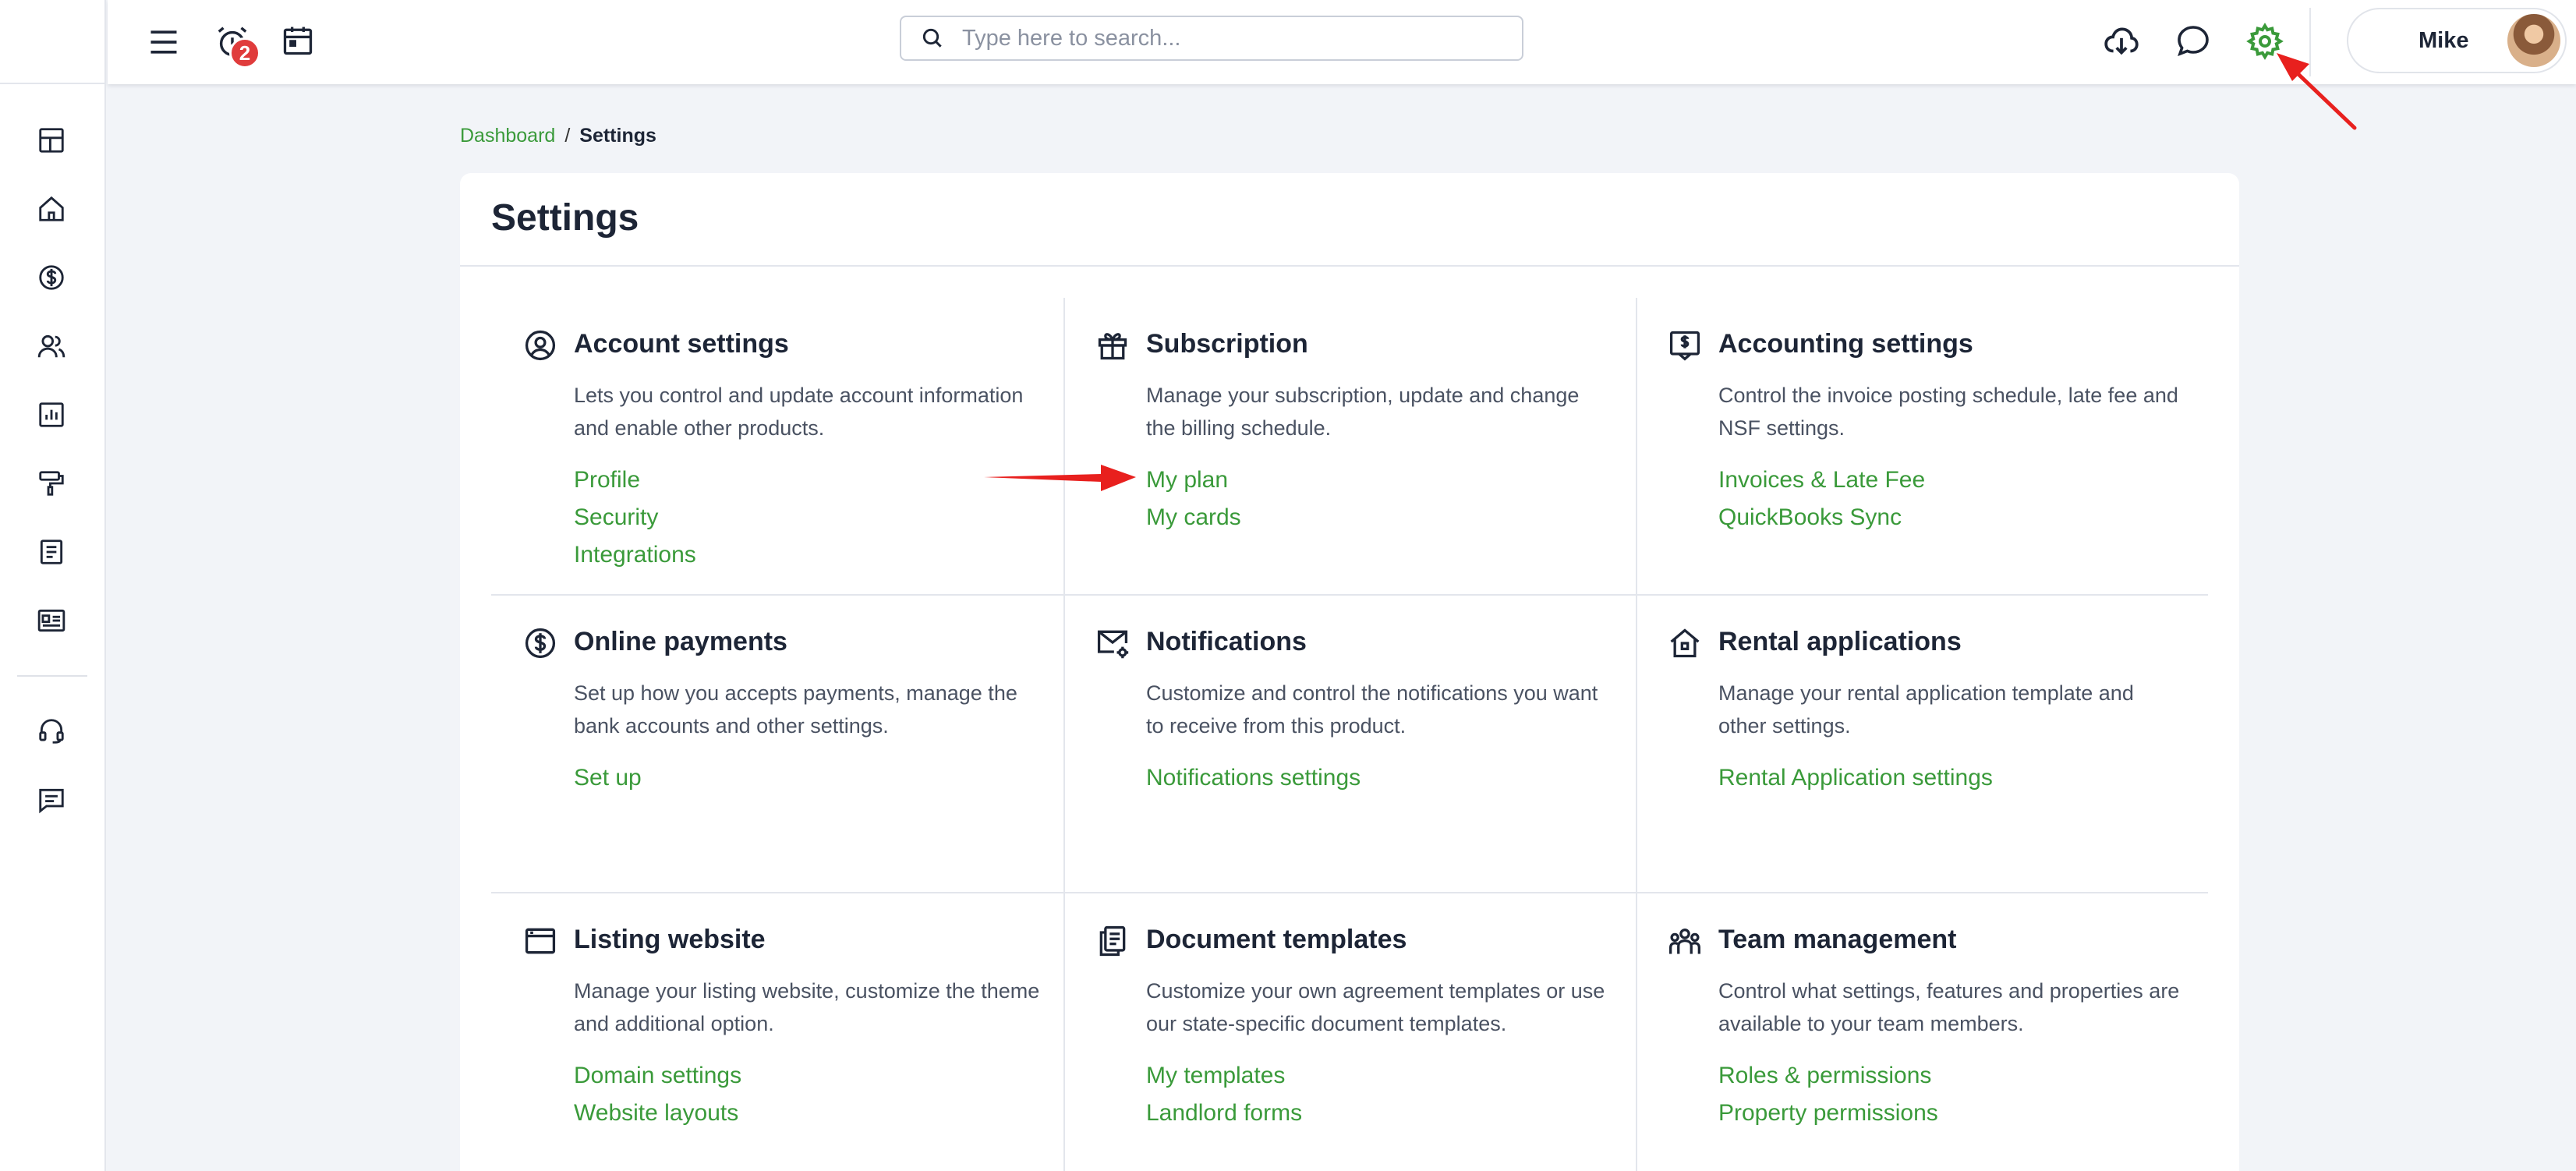 This screenshot has height=1171, width=2576. I want to click on section-links: Set up, so click(608, 778).